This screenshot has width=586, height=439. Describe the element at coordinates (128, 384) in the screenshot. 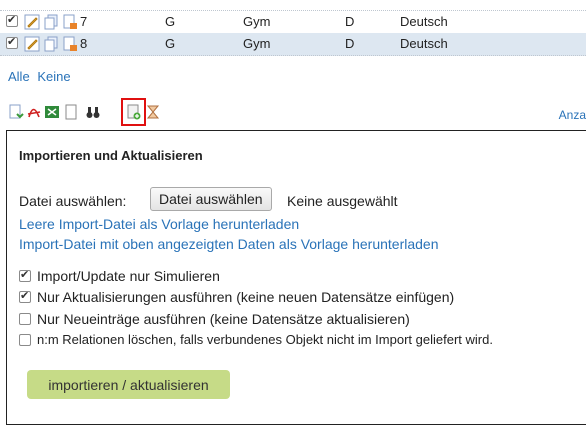

I see `import-update-button: importieren / aktualisieren` at that location.